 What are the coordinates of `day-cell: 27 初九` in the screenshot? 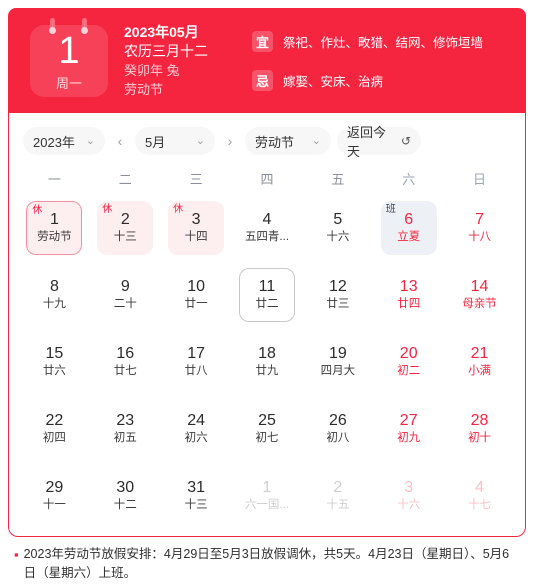 It's located at (409, 429).